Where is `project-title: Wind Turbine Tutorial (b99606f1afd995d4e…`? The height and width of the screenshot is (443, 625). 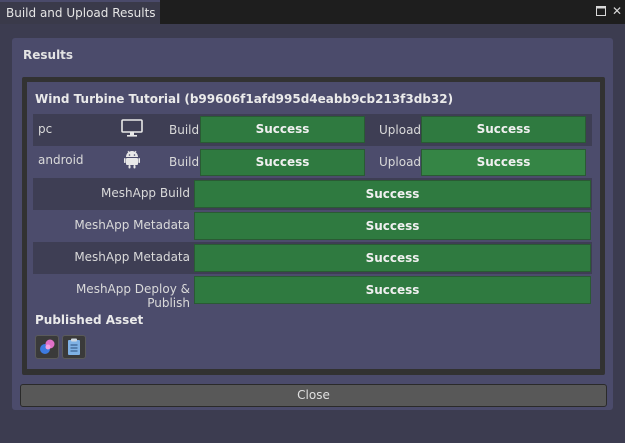
project-title: Wind Turbine Tutorial (b99606f1afd995d4e… is located at coordinates (244, 99).